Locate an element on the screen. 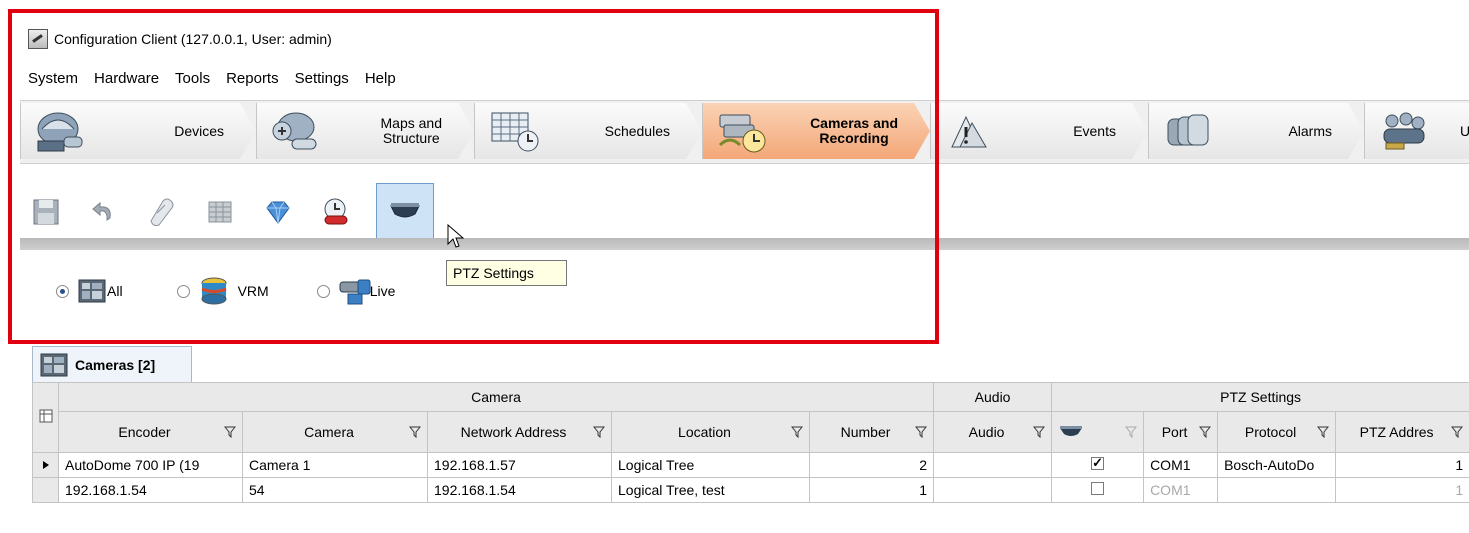 Image resolution: width=1469 pixels, height=533 pixels. menu-system: System is located at coordinates (53, 79).